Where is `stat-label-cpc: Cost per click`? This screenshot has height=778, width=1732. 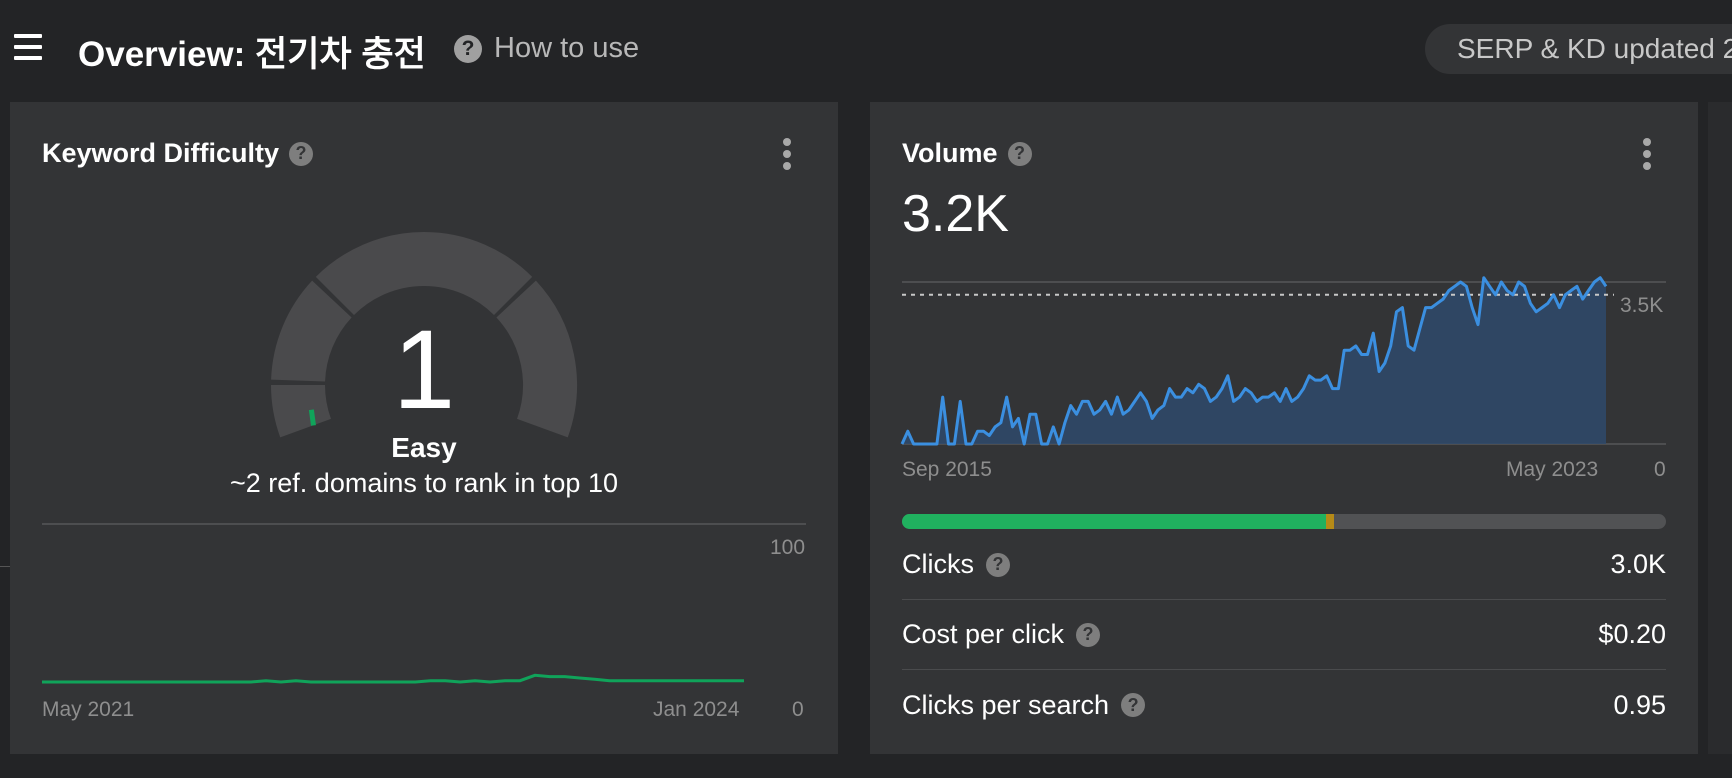 stat-label-cpc: Cost per click is located at coordinates (983, 634).